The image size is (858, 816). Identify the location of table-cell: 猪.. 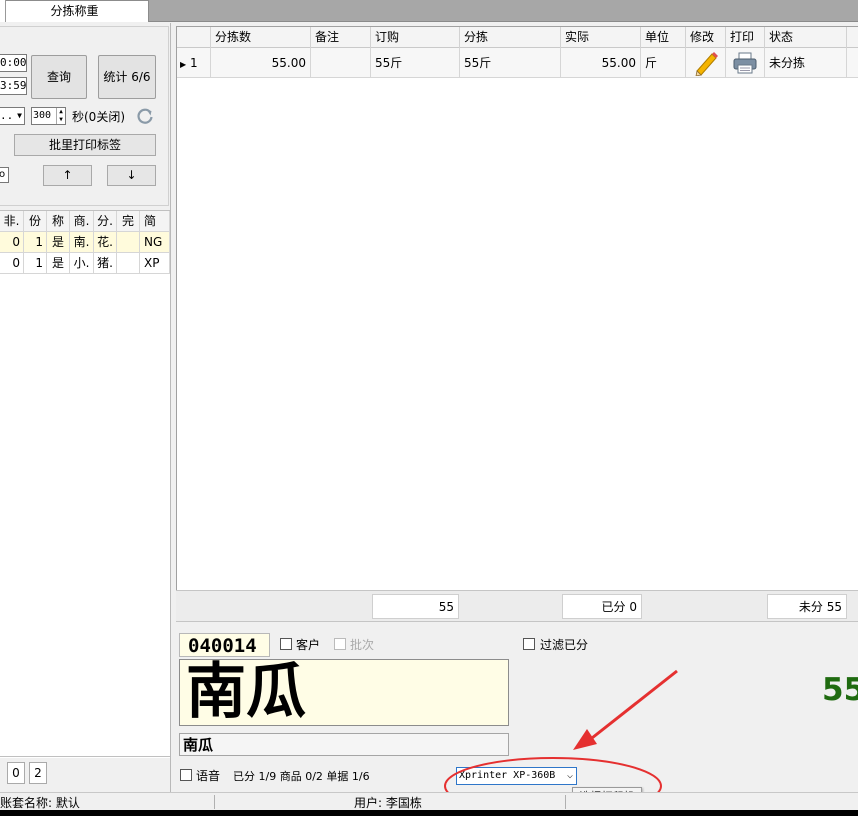
(105, 263).